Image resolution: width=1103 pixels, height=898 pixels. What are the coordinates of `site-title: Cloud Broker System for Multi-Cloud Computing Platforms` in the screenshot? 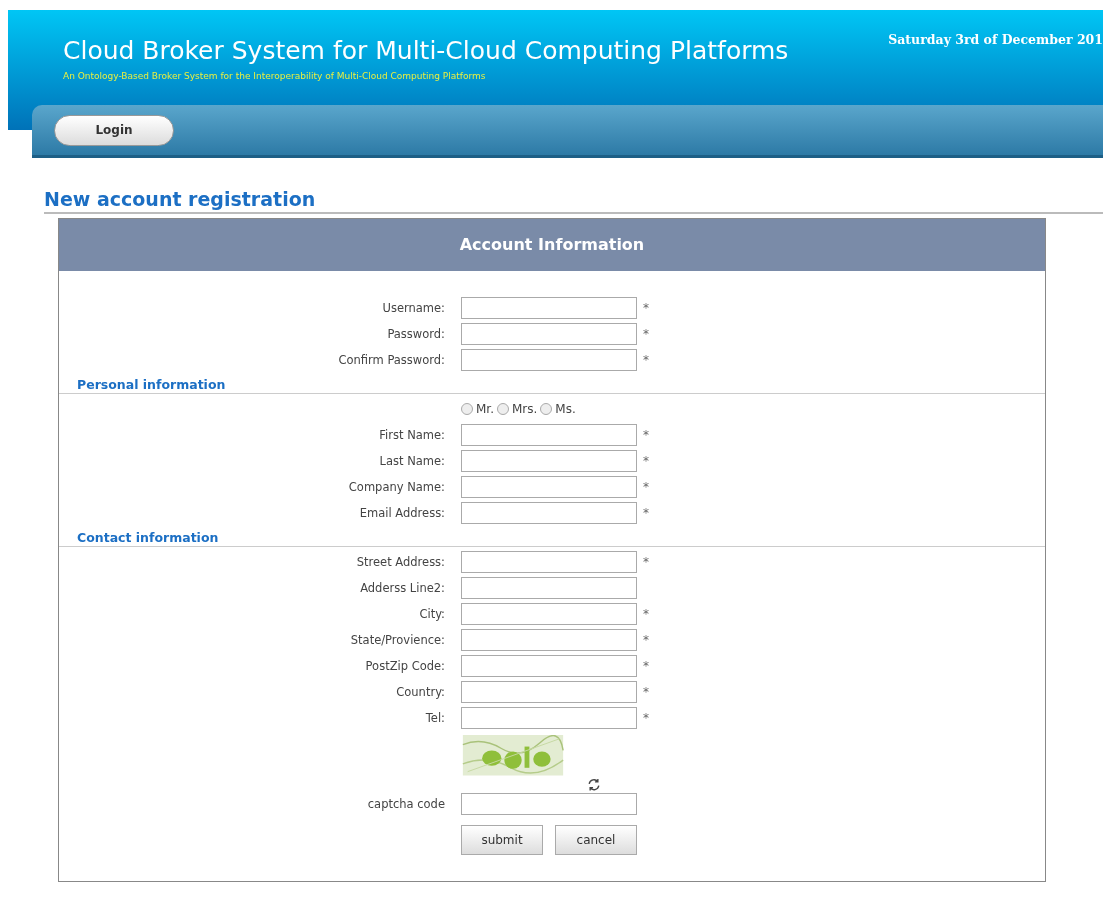 It's located at (426, 50).